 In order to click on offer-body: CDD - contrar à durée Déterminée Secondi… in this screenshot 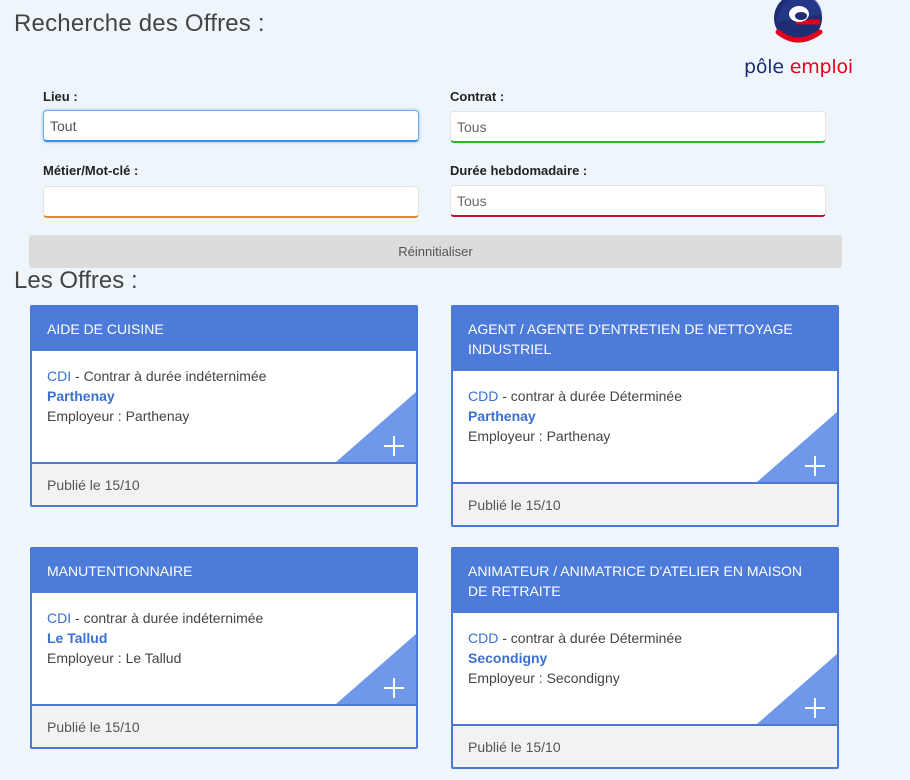, I will do `click(645, 669)`.